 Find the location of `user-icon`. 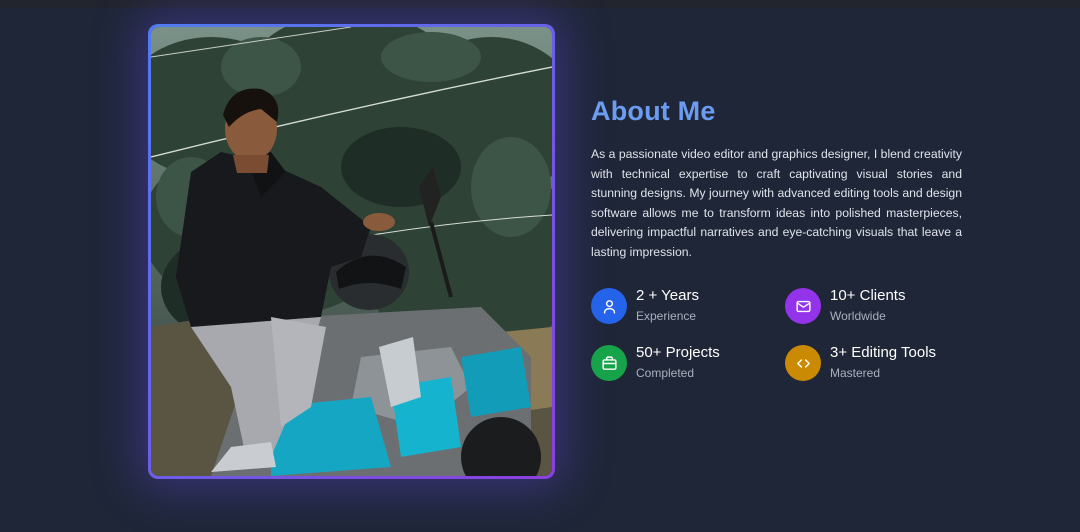

user-icon is located at coordinates (609, 306).